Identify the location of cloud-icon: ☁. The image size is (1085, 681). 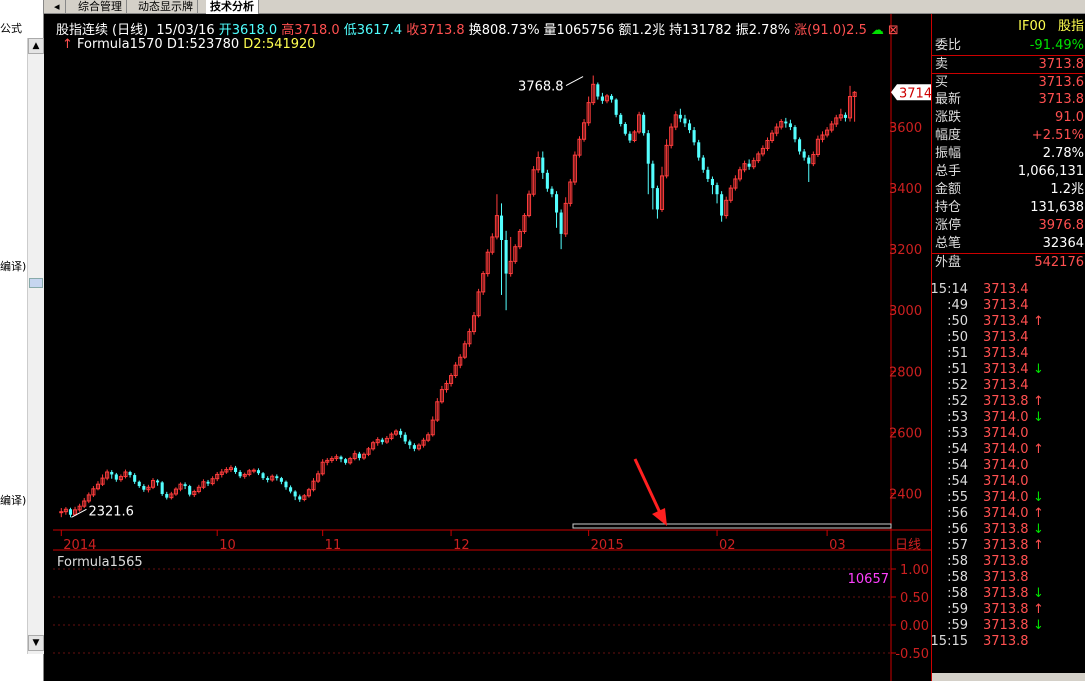
(877, 30).